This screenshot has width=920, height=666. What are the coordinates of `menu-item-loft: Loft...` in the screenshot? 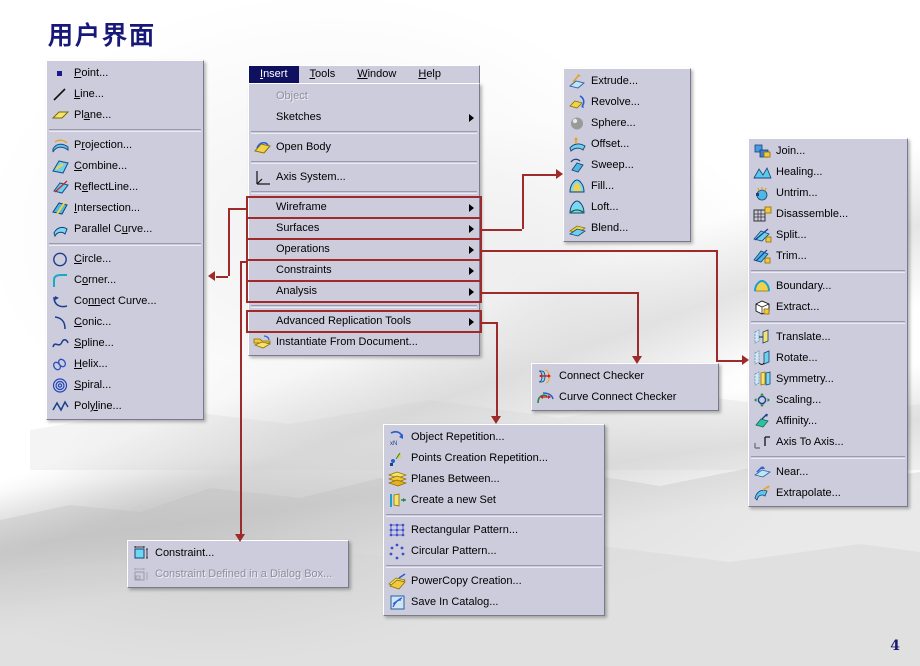 It's located at (627, 207).